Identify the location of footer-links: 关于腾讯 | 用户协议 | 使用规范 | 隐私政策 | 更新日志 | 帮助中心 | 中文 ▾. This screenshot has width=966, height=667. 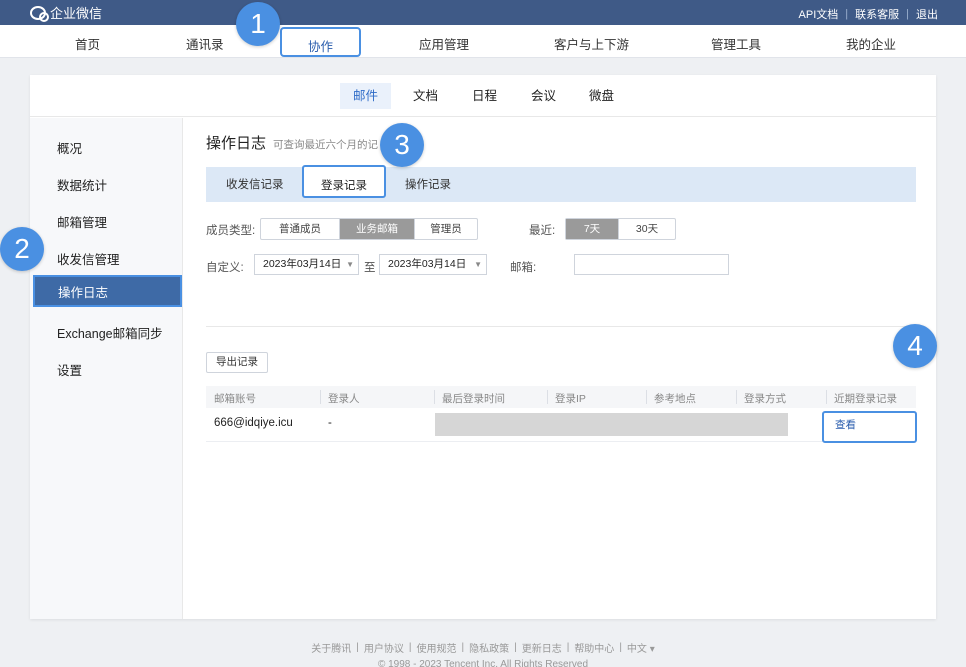
(483, 647).